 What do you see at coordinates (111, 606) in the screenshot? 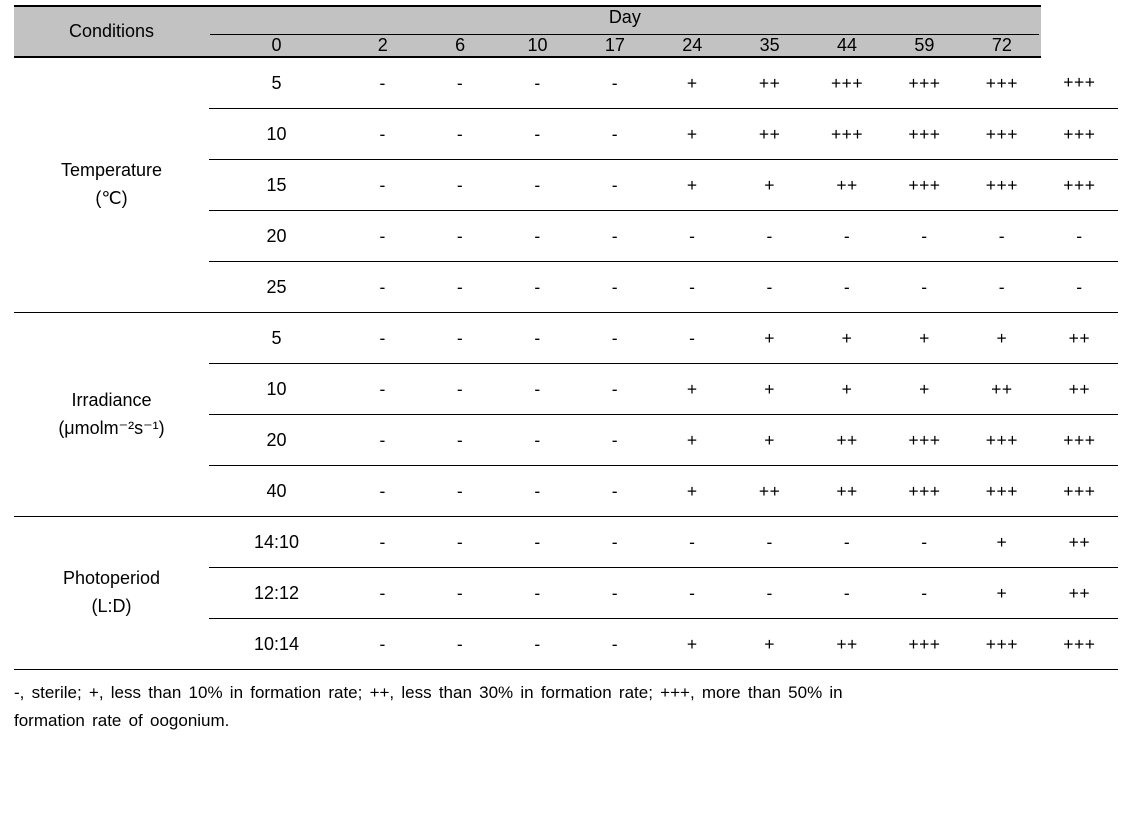
I see `group-label-unit: (L:D)` at bounding box center [111, 606].